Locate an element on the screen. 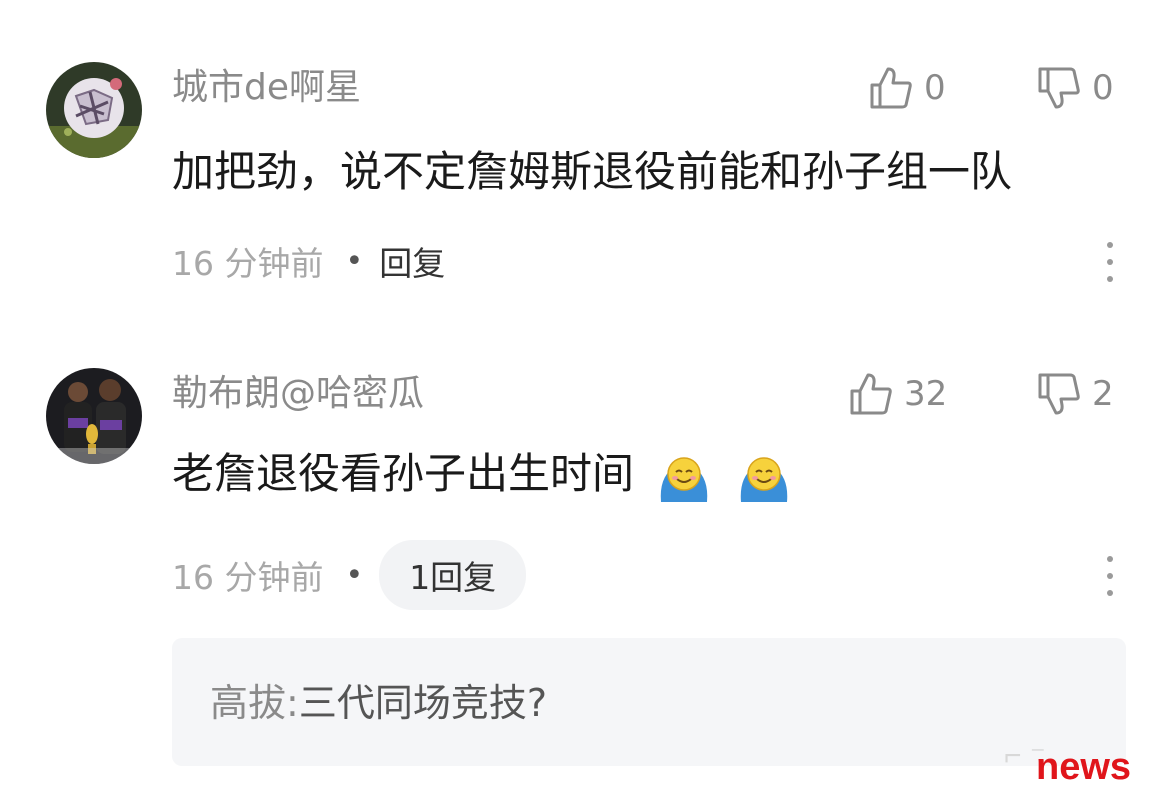 The image size is (1170, 804). comment-text-content: 老詹退役看孙子出生时间 is located at coordinates (403, 473).